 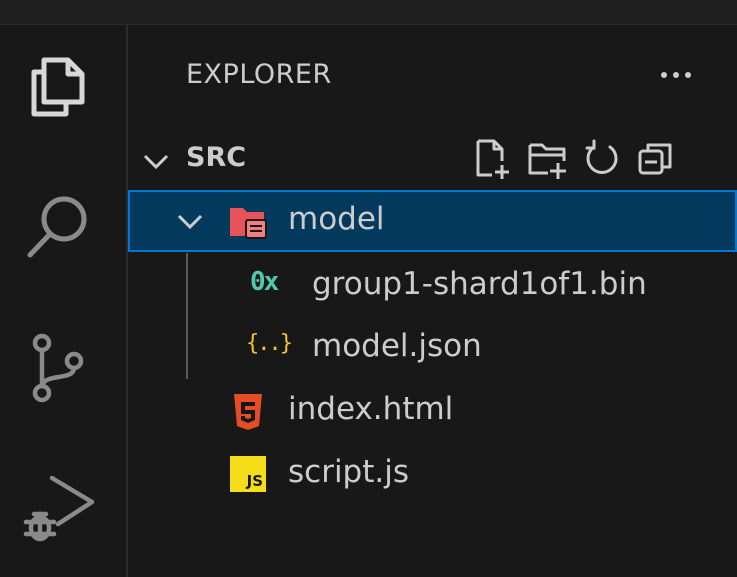 What do you see at coordinates (575, 159) in the screenshot?
I see `section-actions` at bounding box center [575, 159].